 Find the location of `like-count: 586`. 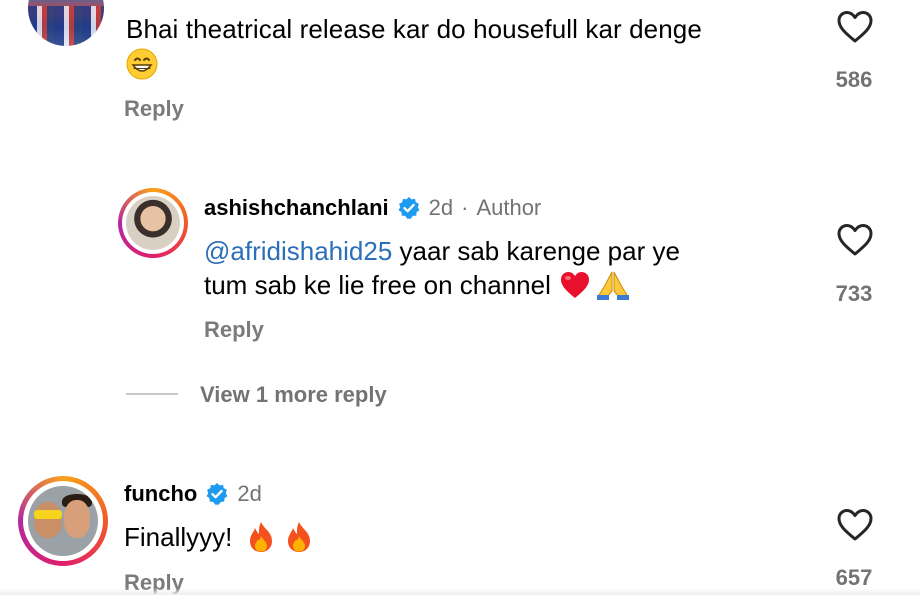

like-count: 586 is located at coordinates (854, 79).